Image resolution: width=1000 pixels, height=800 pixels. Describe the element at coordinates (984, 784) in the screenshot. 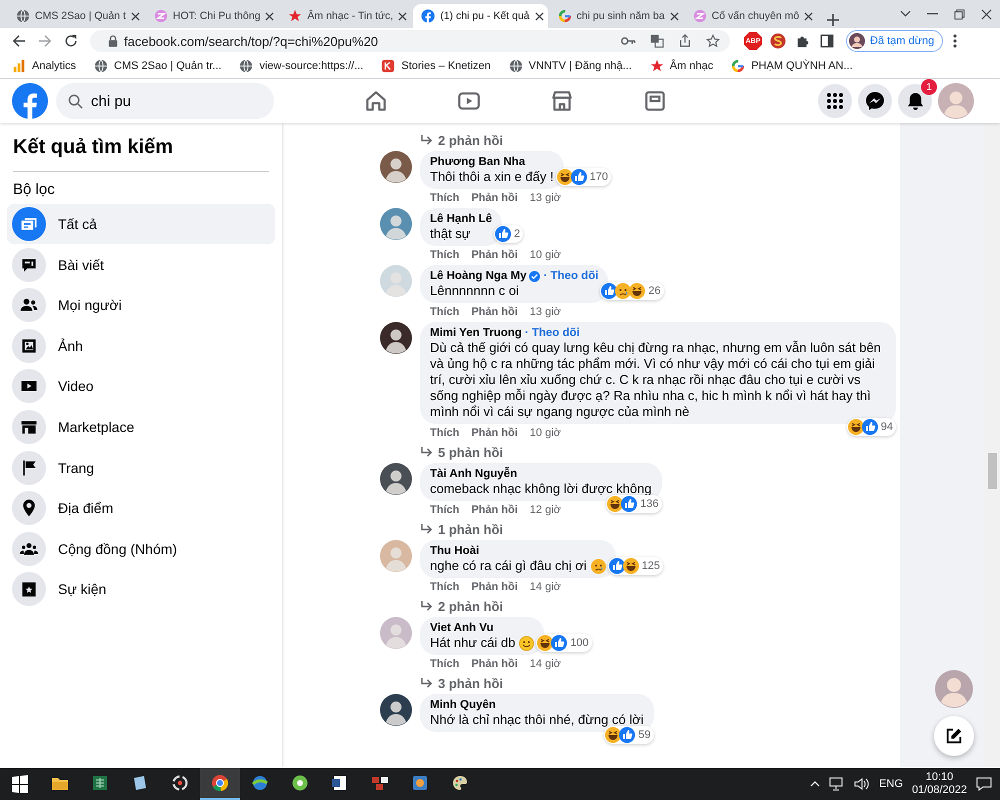

I see `notification-icon` at that location.